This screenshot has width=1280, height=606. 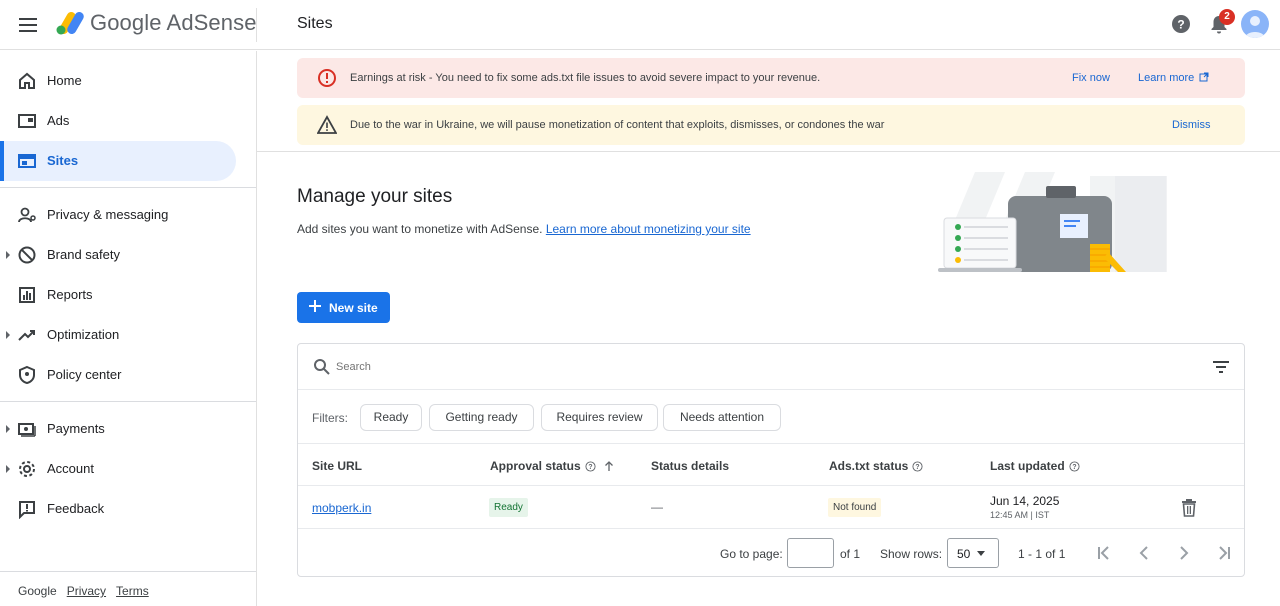 What do you see at coordinates (973, 553) in the screenshot?
I see `rows-per-page-select: 50` at bounding box center [973, 553].